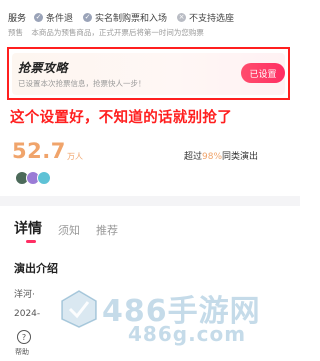 The width and height of the screenshot is (320, 361). I want to click on cross-circle-icon: ×, so click(182, 17).